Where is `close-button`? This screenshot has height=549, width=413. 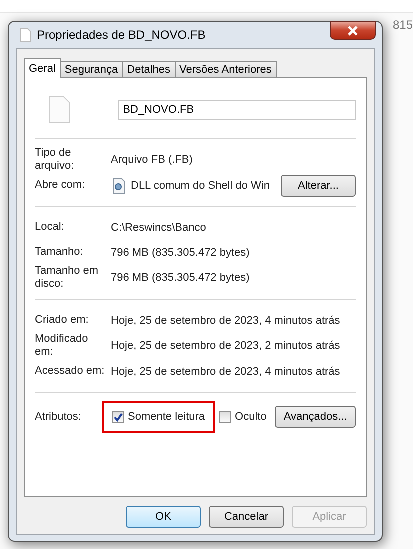
close-button is located at coordinates (353, 30).